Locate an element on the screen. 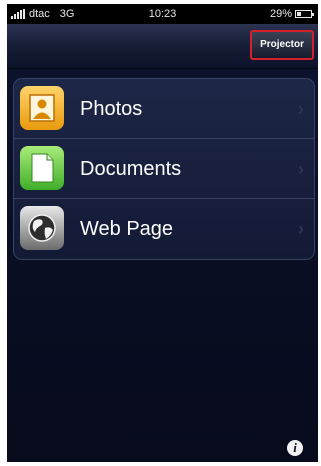 The height and width of the screenshot is (466, 321). menu-item-web-page: Web Page › is located at coordinates (164, 229).